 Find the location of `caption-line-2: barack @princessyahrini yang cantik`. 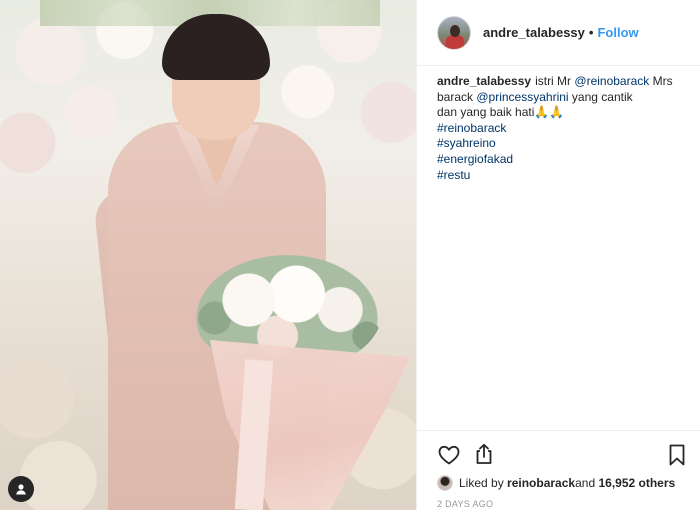

caption-line-2: barack @princessyahrini yang cantik is located at coordinates (561, 98).